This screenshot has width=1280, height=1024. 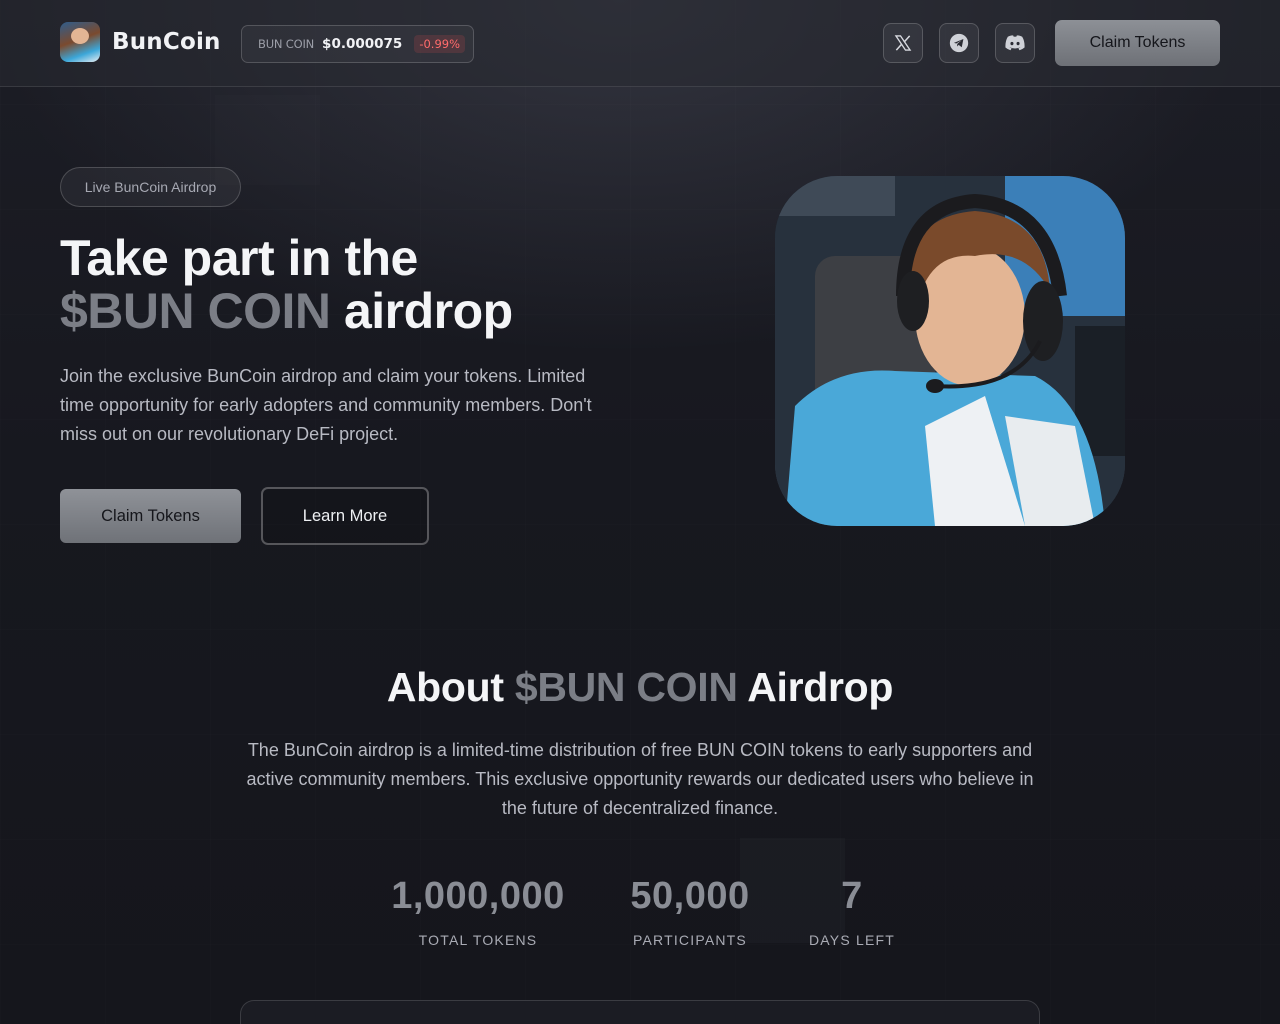 I want to click on price-ticker: BUN COIN $0.000075 -0.99%, so click(x=357, y=44).